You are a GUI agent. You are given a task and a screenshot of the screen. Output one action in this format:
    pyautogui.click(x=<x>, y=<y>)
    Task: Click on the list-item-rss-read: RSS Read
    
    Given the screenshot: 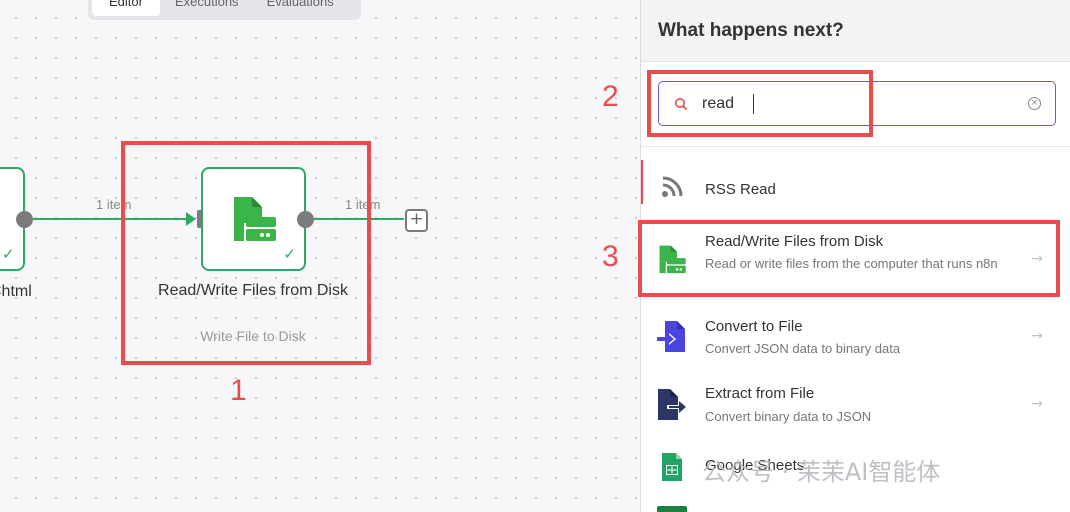 What is the action you would take?
    pyautogui.click(x=855, y=190)
    